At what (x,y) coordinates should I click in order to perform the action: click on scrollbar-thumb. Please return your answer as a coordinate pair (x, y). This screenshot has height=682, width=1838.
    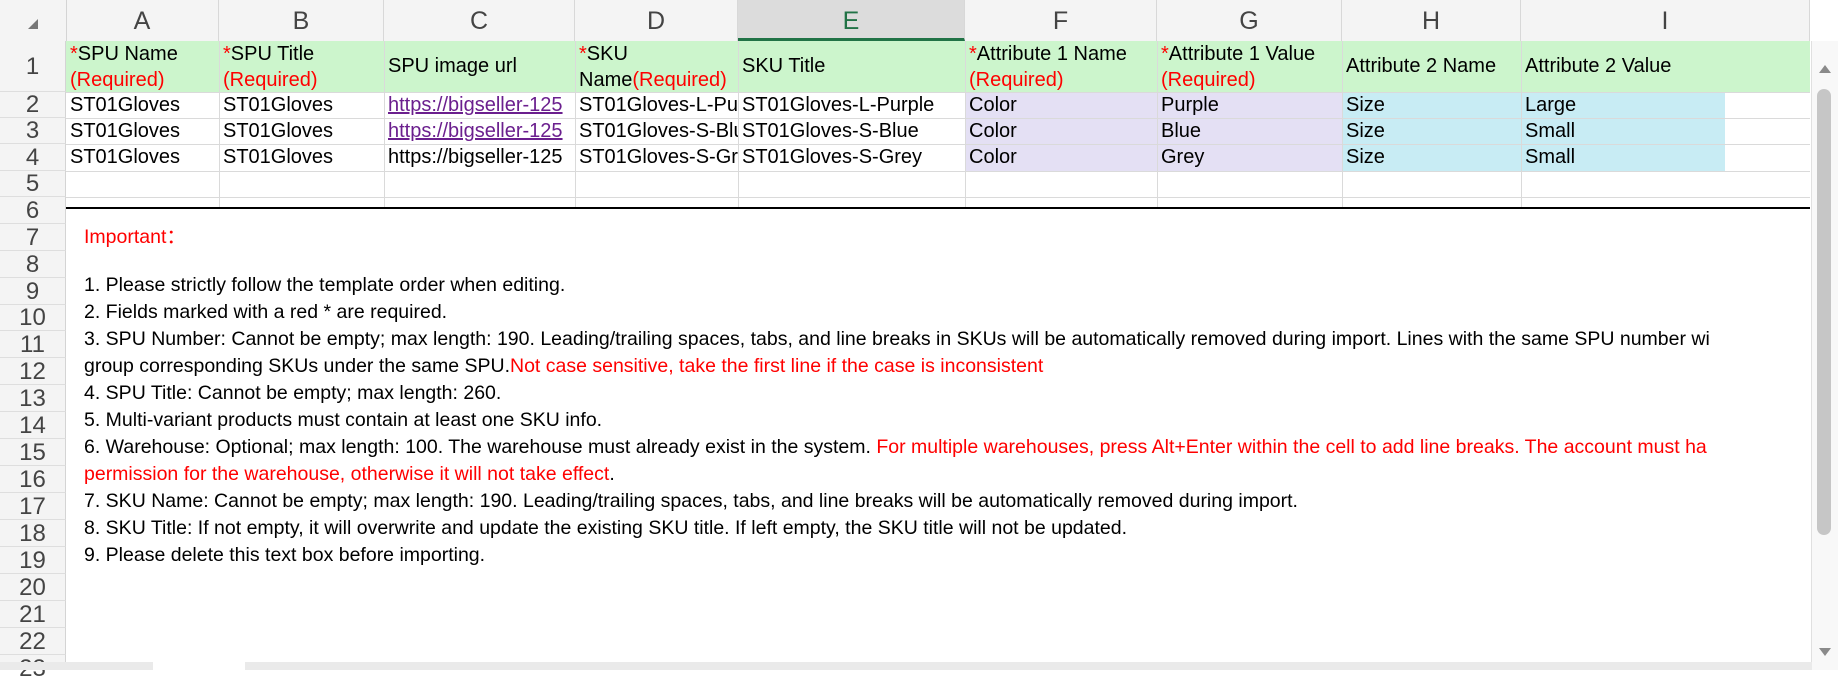
    Looking at the image, I should click on (1824, 312).